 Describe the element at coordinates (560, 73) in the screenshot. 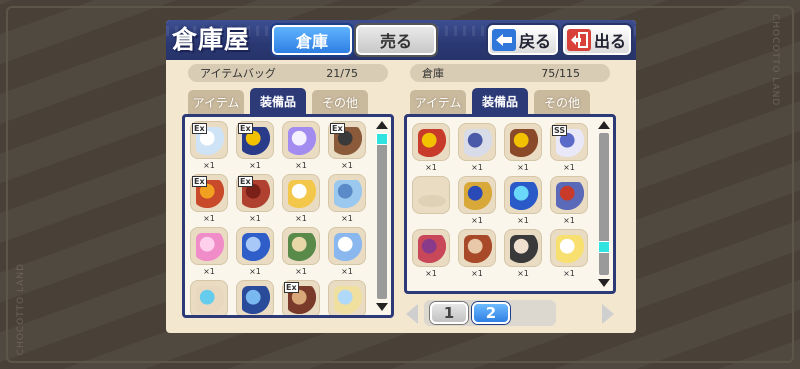

I see `storage-count: 75/115` at that location.